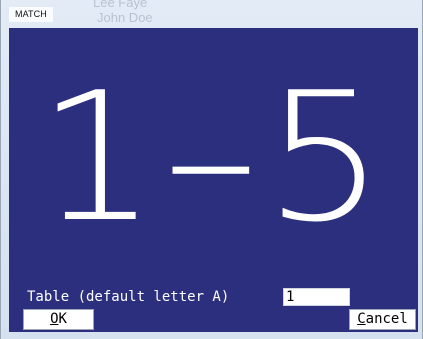 Image resolution: width=423 pixels, height=339 pixels. What do you see at coordinates (361, 319) in the screenshot?
I see `cancel-access-key: C` at bounding box center [361, 319].